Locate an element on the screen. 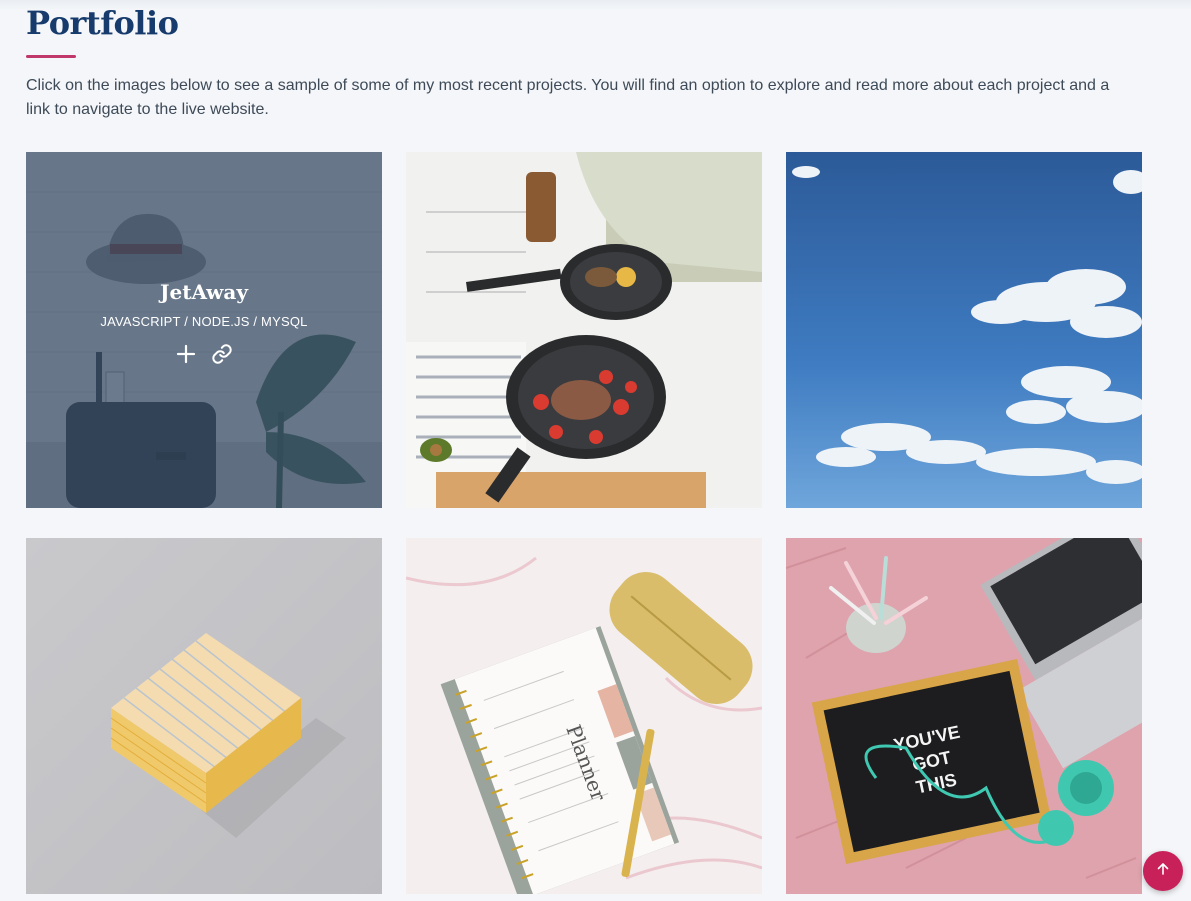  portfolio-card-5: Planner is located at coordinates (584, 716).